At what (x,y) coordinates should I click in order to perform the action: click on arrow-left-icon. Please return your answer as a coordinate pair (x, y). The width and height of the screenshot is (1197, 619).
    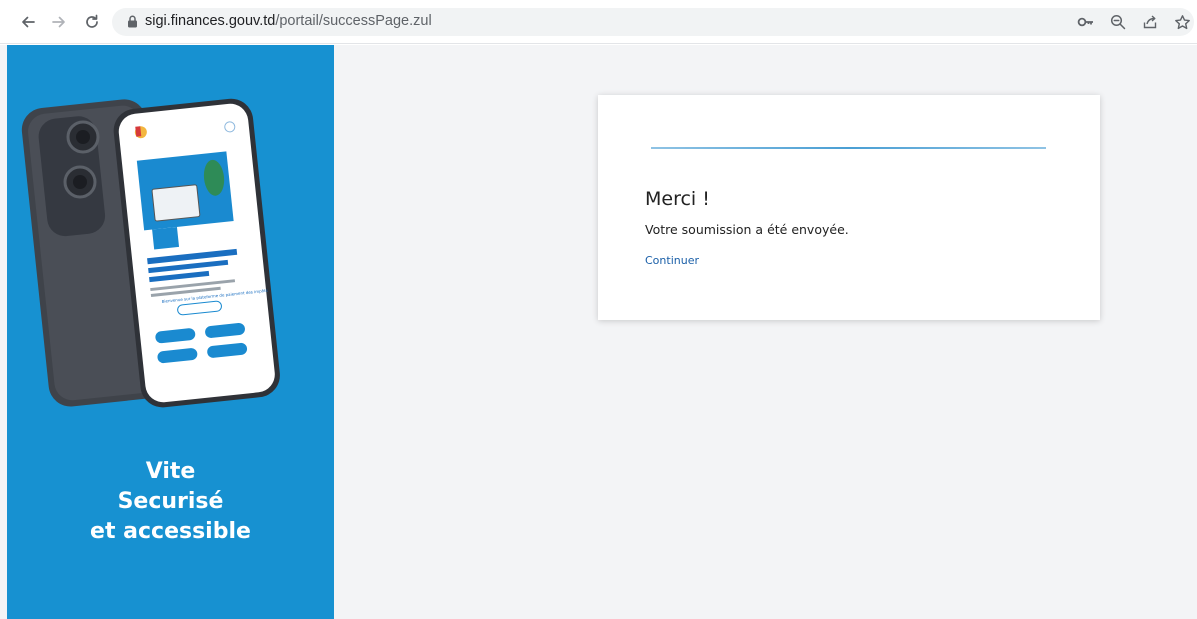
    Looking at the image, I should click on (28, 22).